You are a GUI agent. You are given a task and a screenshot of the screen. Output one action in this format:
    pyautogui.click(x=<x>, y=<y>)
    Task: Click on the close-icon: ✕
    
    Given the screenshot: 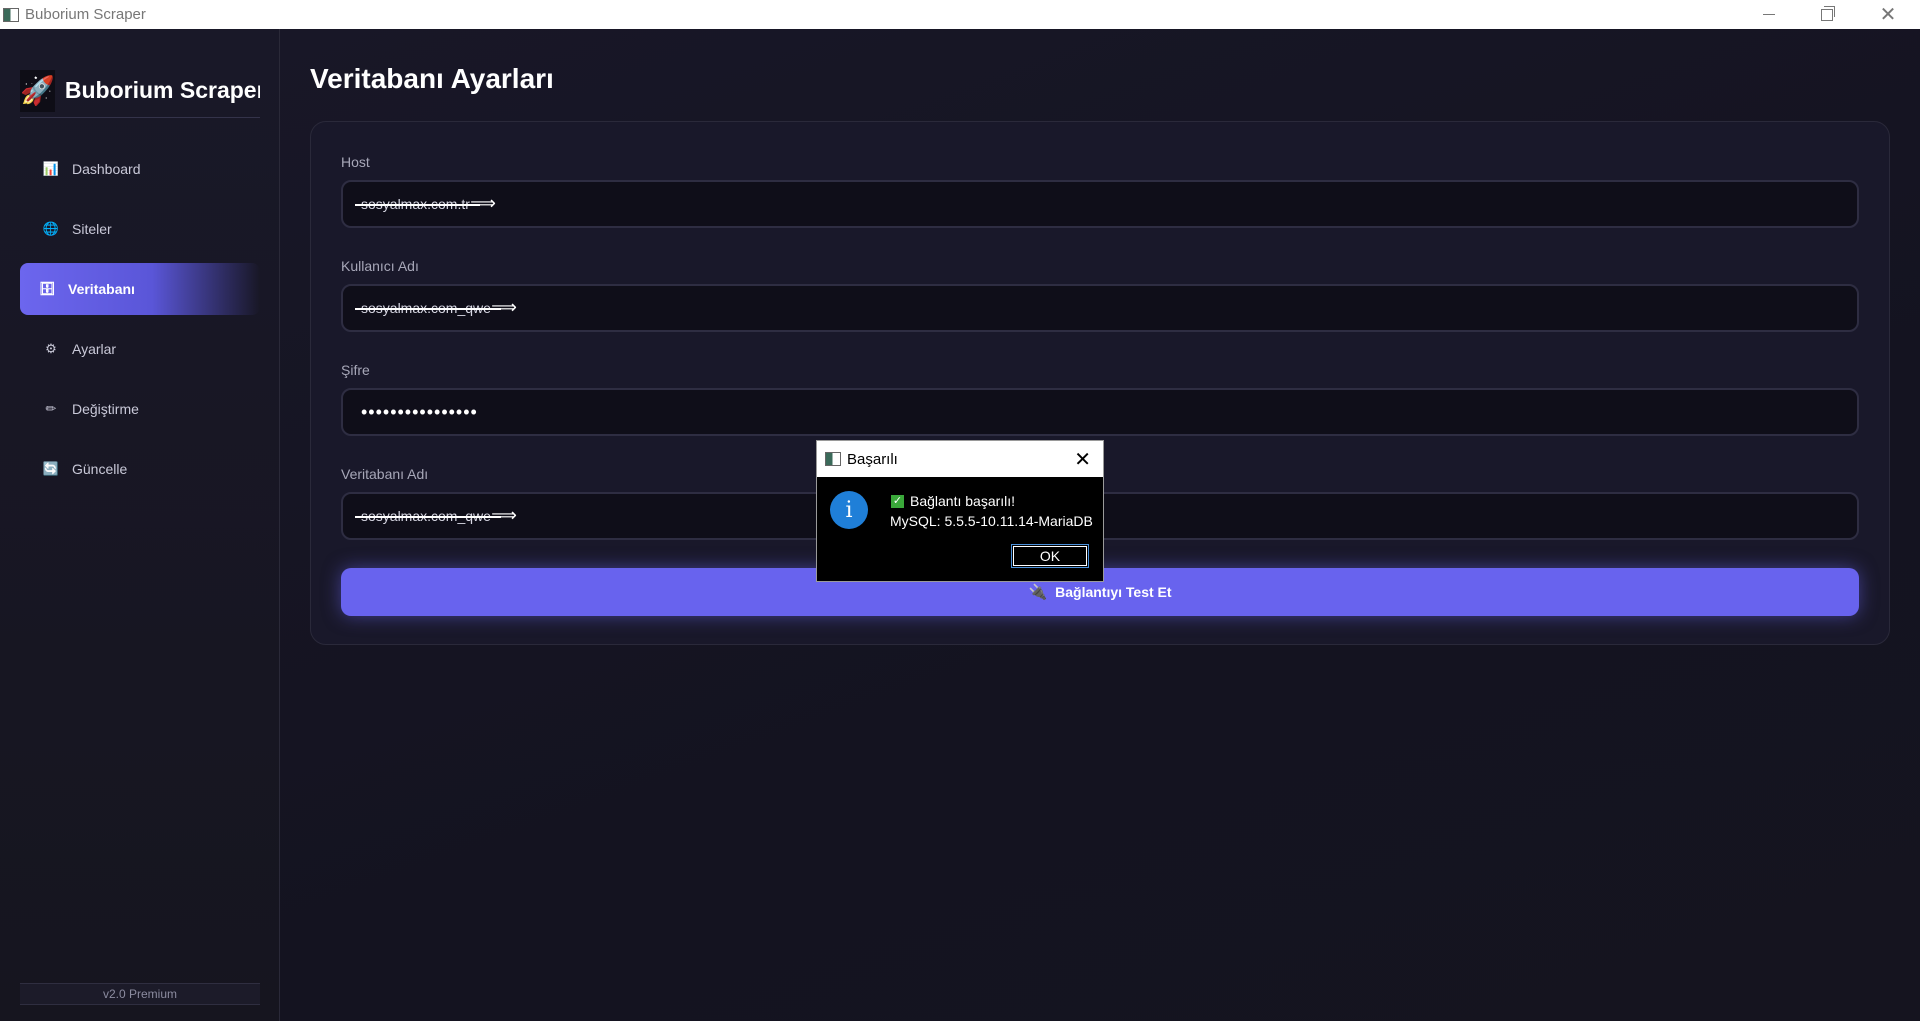 What is the action you would take?
    pyautogui.click(x=1888, y=15)
    